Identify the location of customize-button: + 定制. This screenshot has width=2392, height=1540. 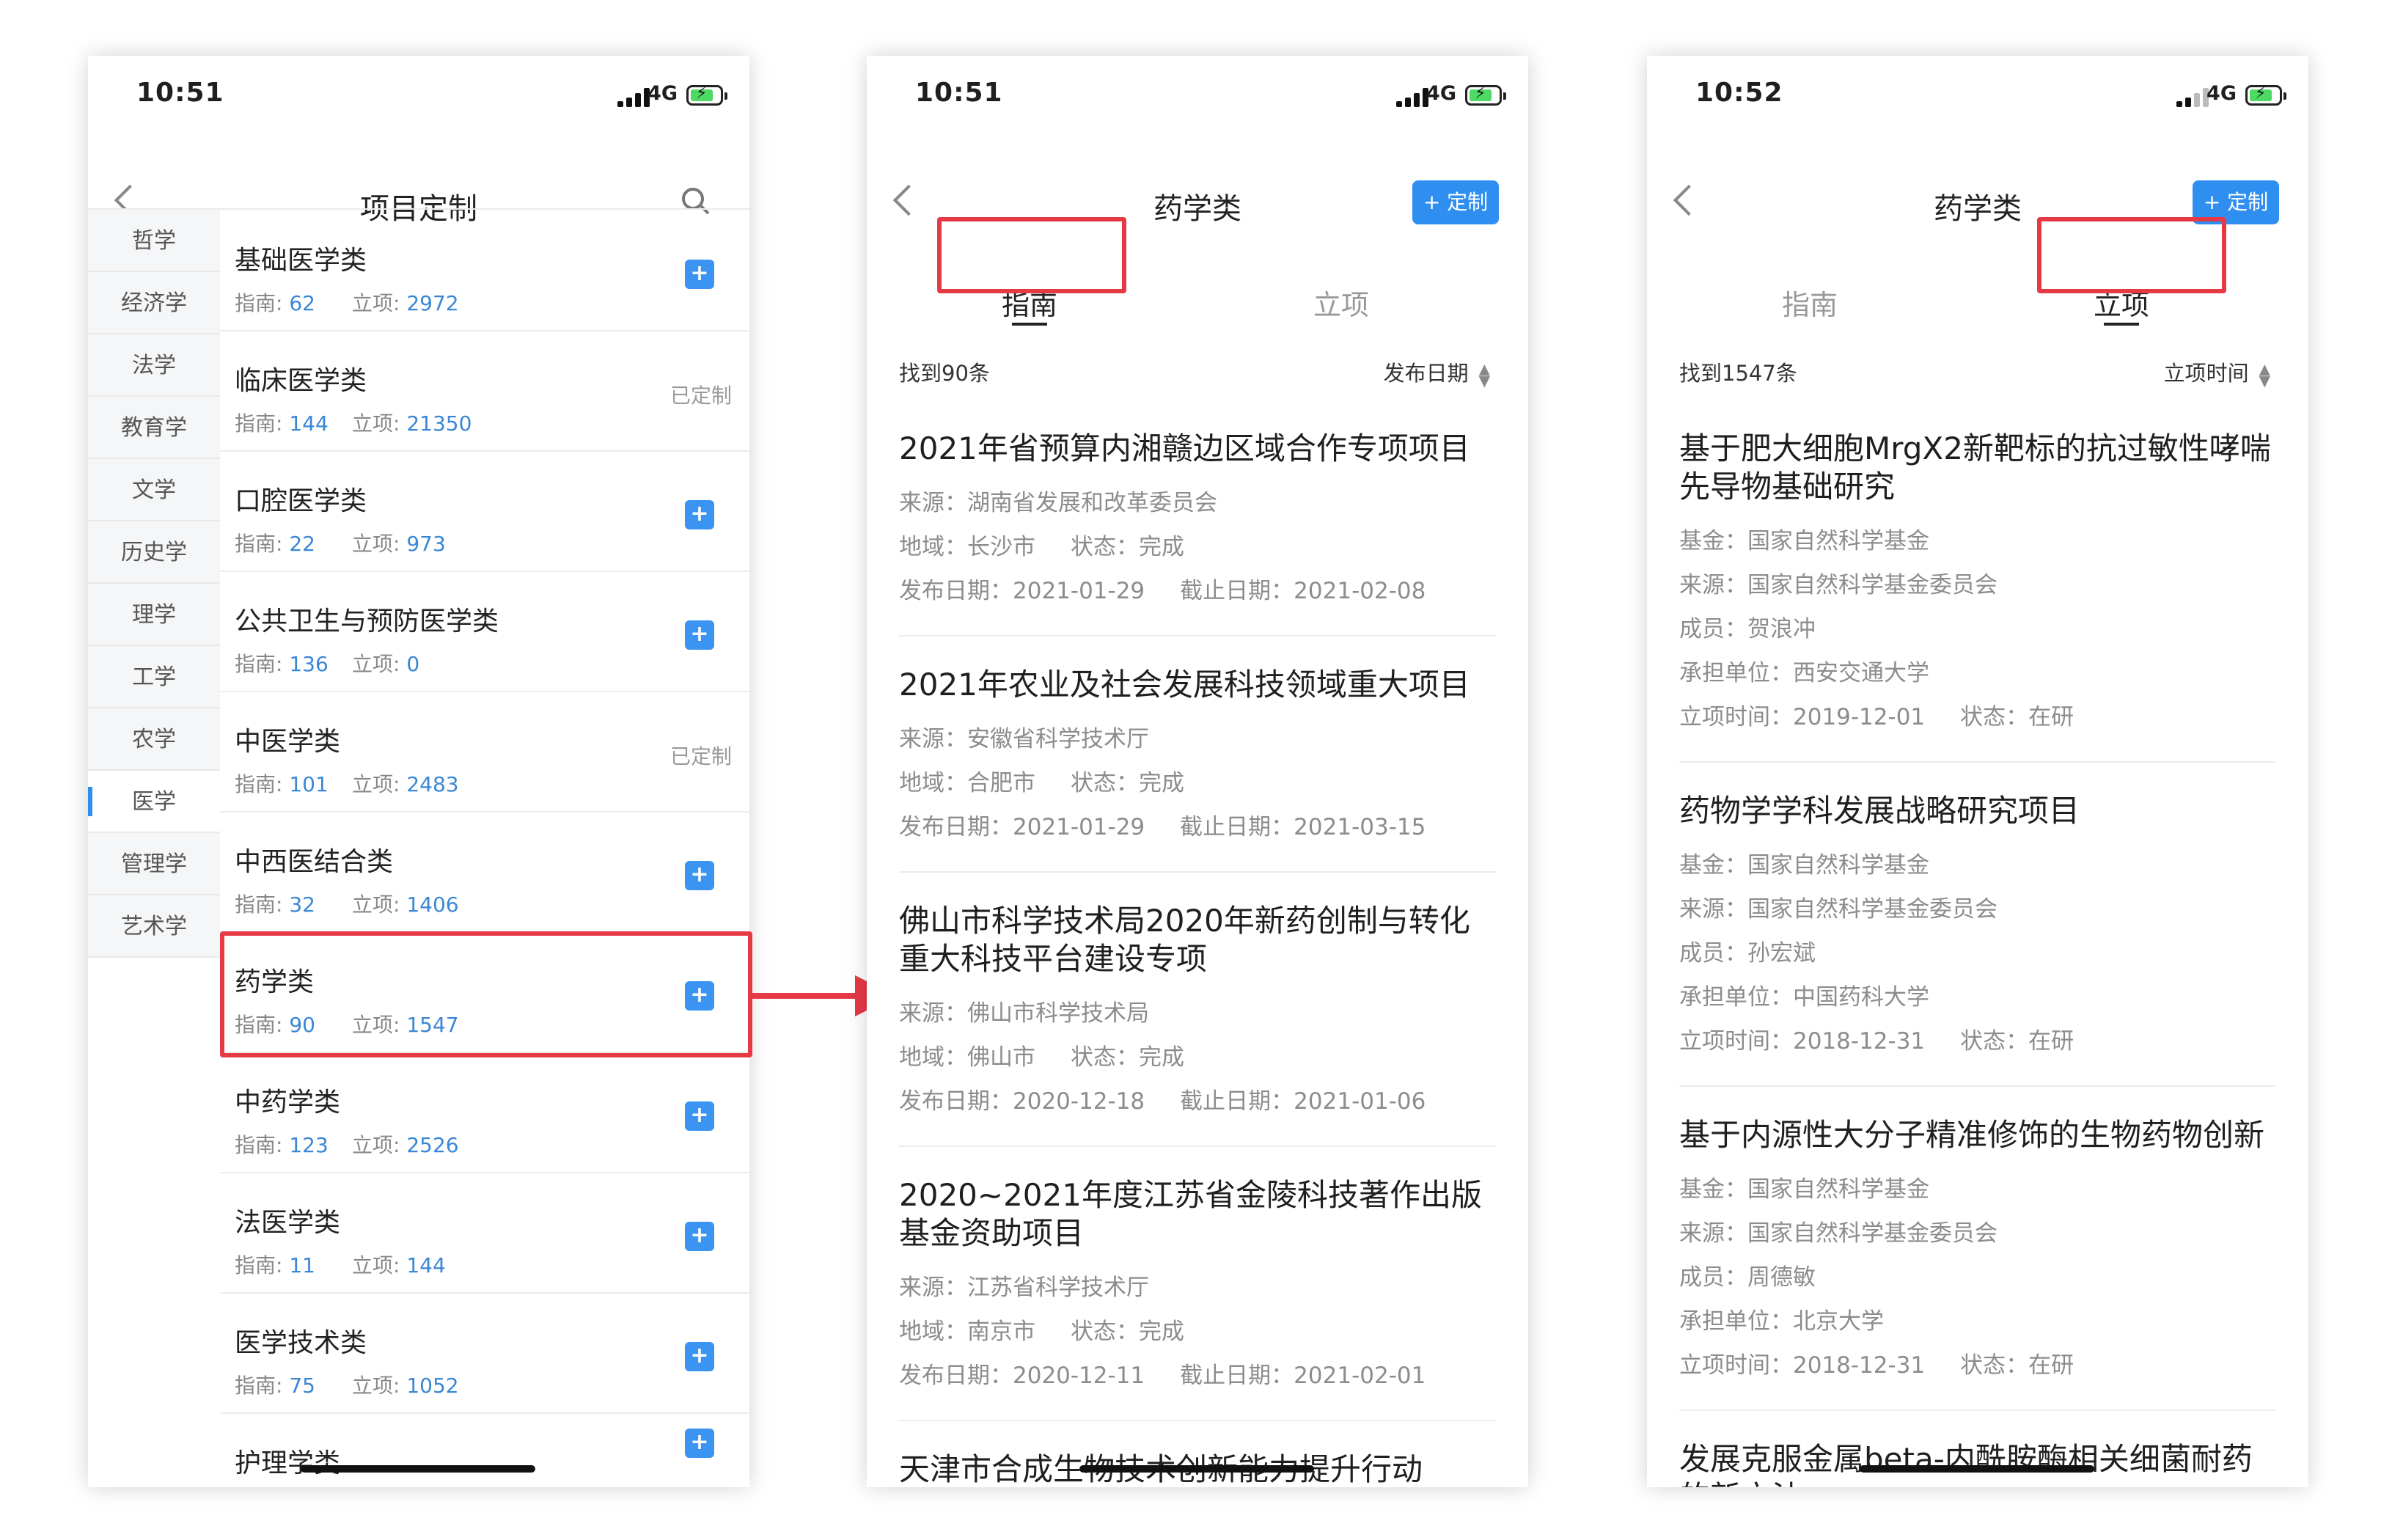
(1455, 202).